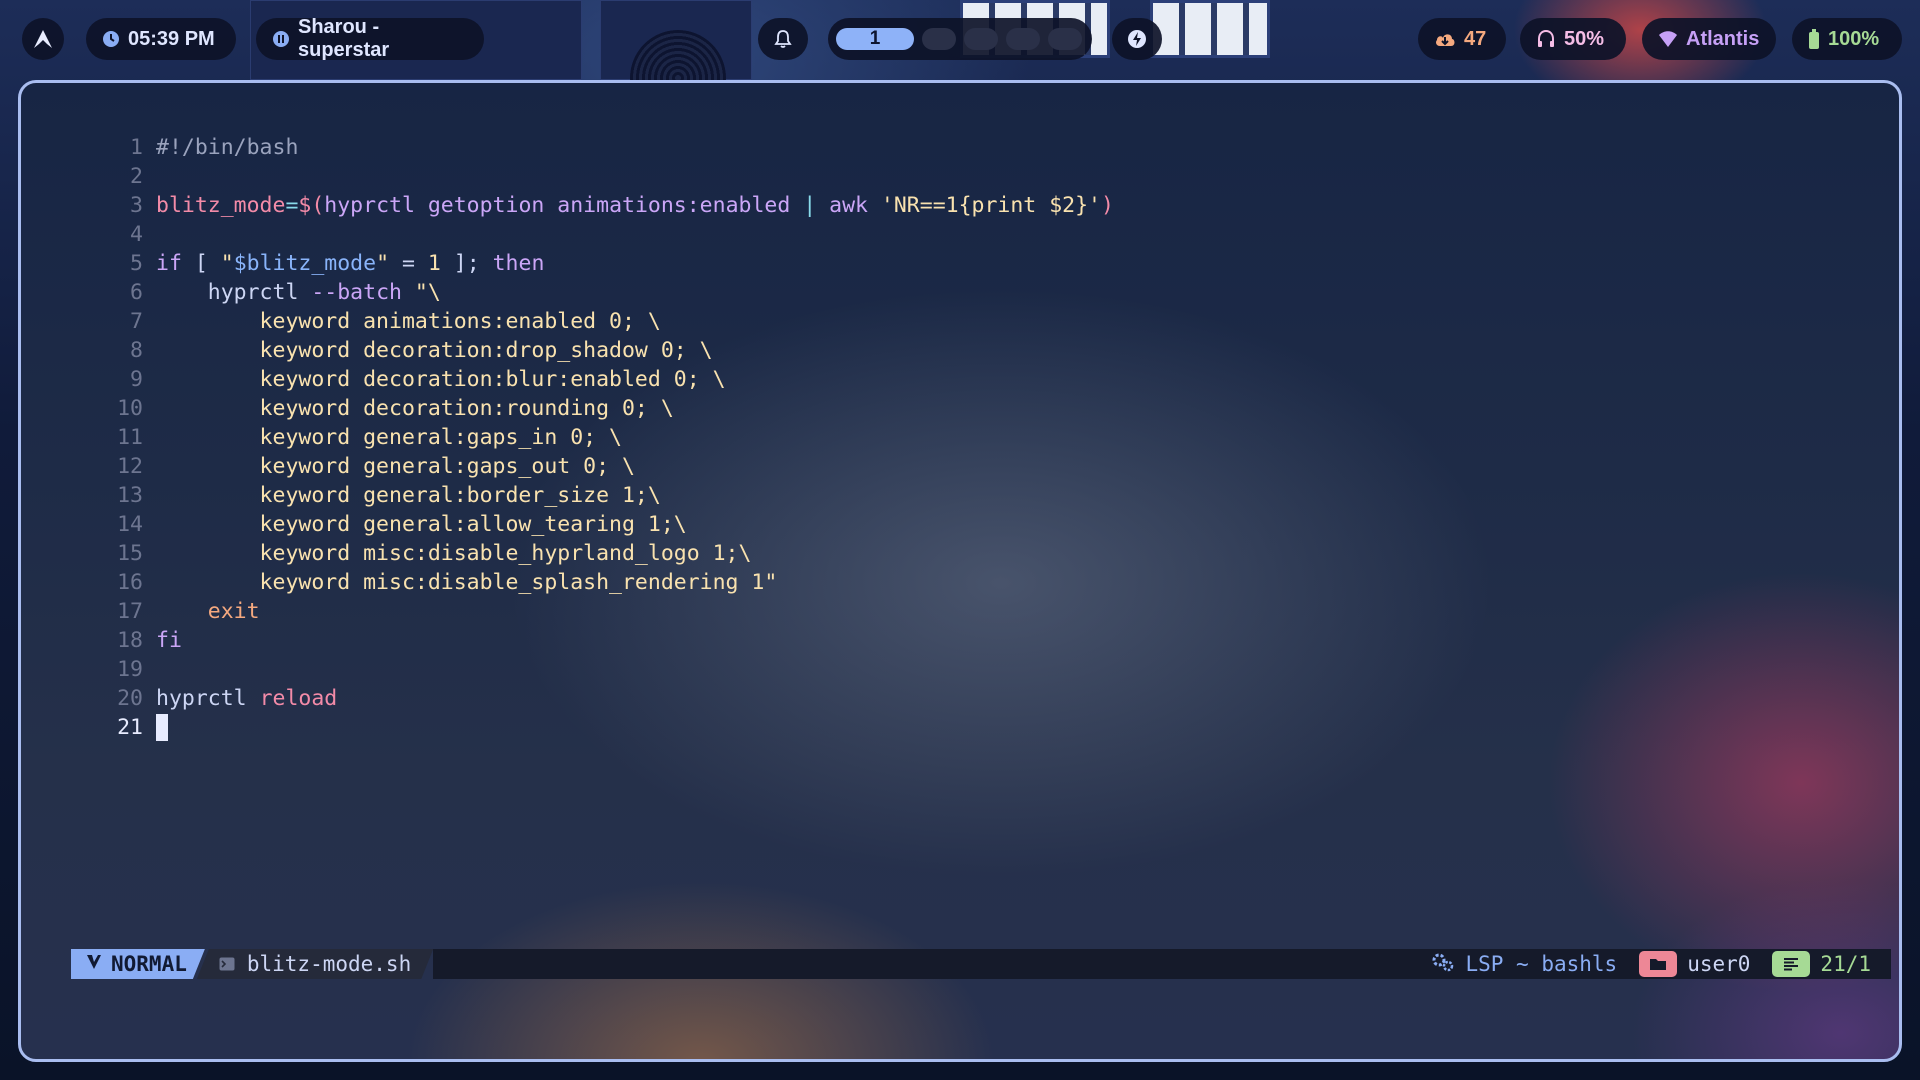 The width and height of the screenshot is (1920, 1080). I want to click on code-token: blitz_mode, so click(221, 205).